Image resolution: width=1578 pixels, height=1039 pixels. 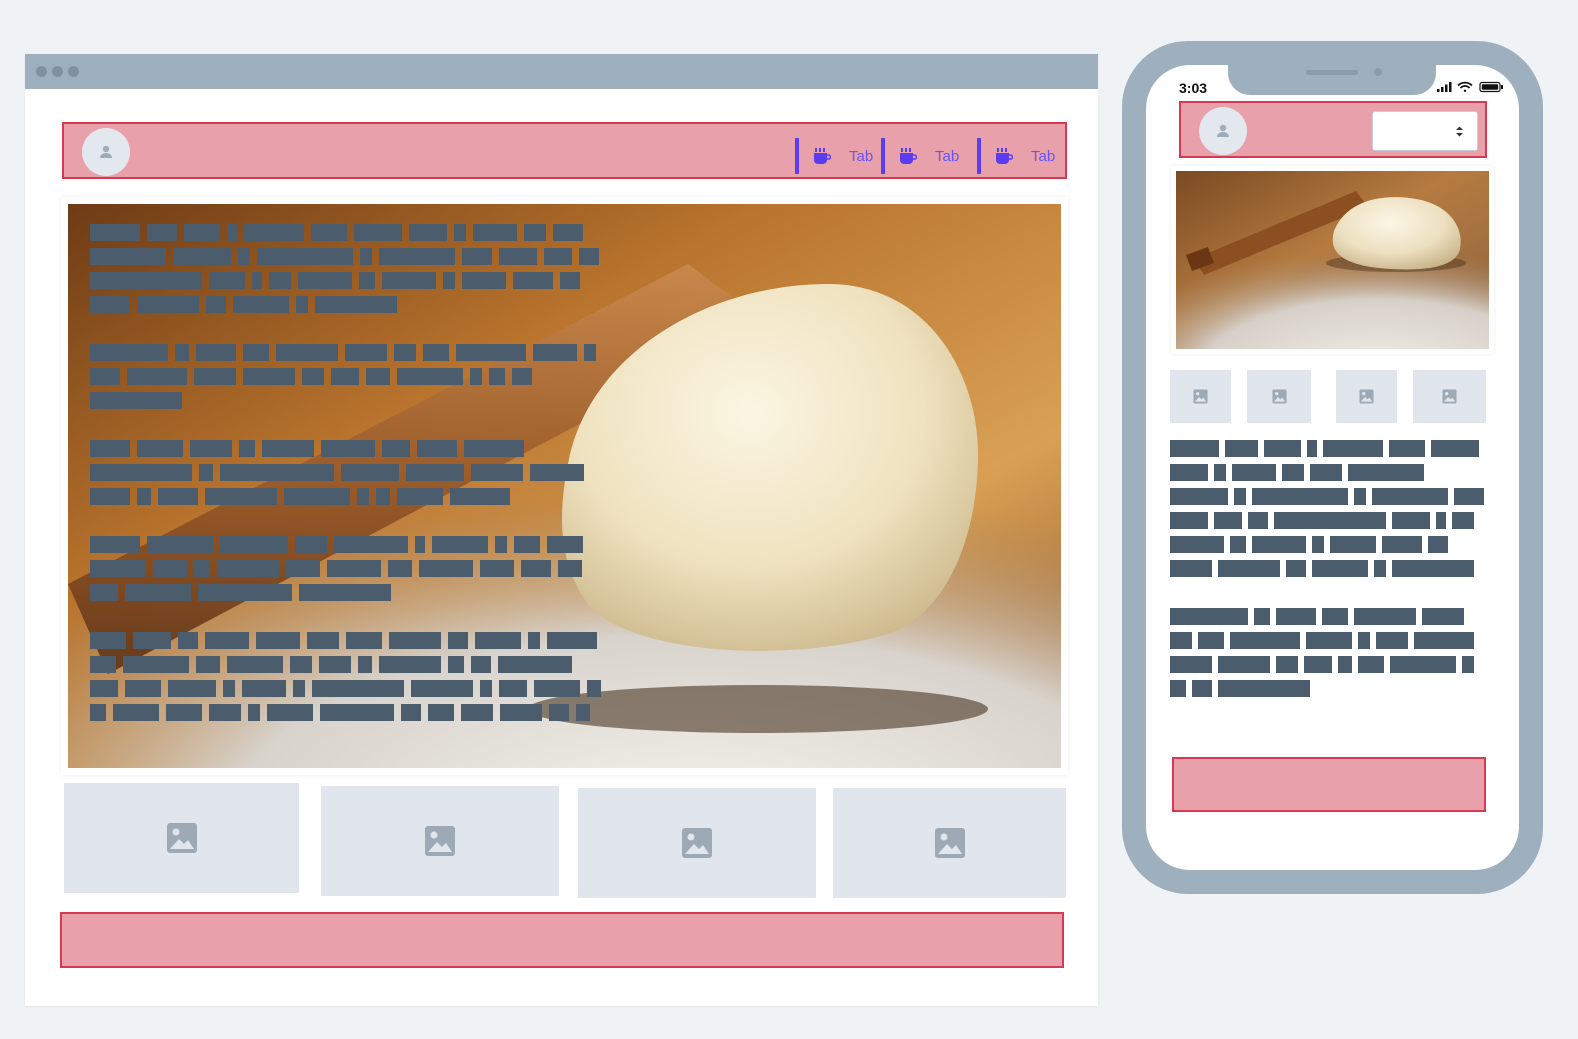 I want to click on signal-icon, so click(x=1444, y=87).